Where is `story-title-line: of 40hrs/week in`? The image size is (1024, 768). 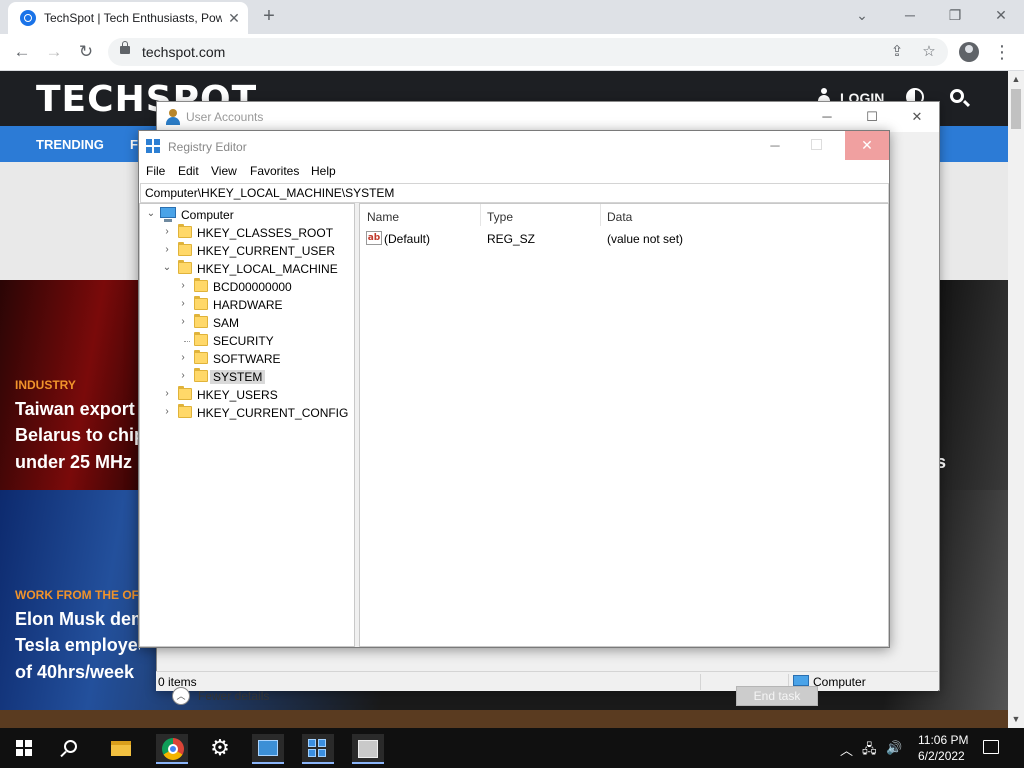
story-title-line: of 40hrs/week in is located at coordinates (77, 672).